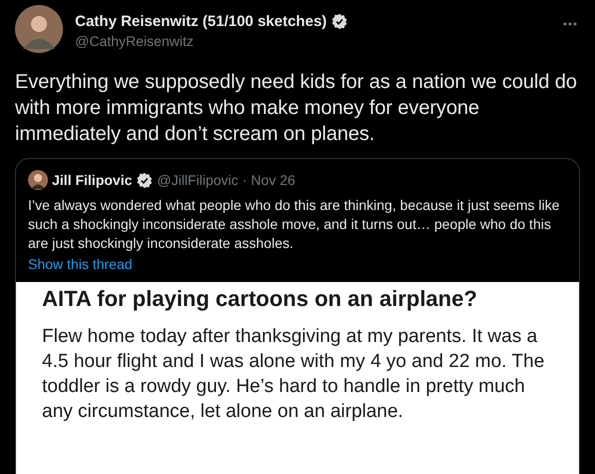  I want to click on author-handle: @CathyReisenwitz, so click(211, 41).